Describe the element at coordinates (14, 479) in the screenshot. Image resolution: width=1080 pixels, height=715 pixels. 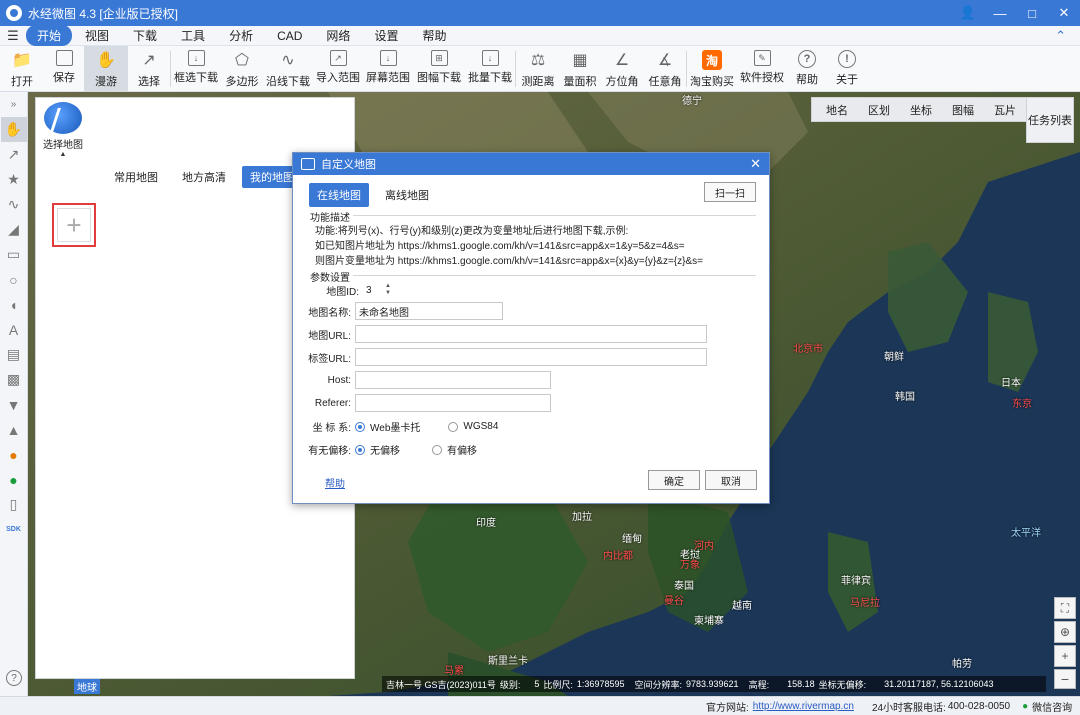
I see `link-tool-icon: ●` at that location.